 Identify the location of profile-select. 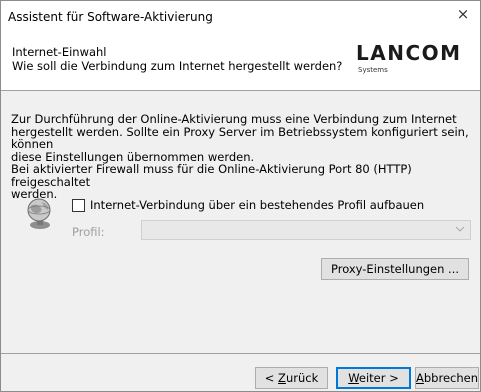
(306, 230).